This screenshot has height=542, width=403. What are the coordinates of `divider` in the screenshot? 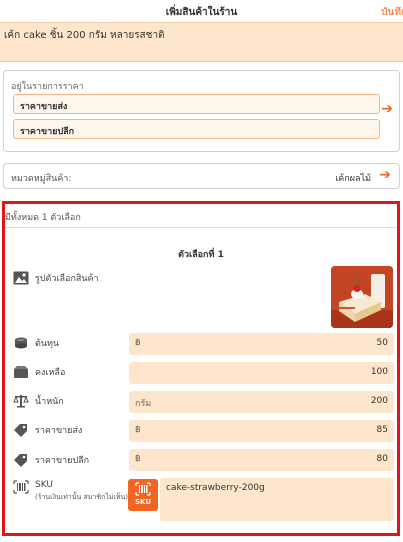 It's located at (201, 227).